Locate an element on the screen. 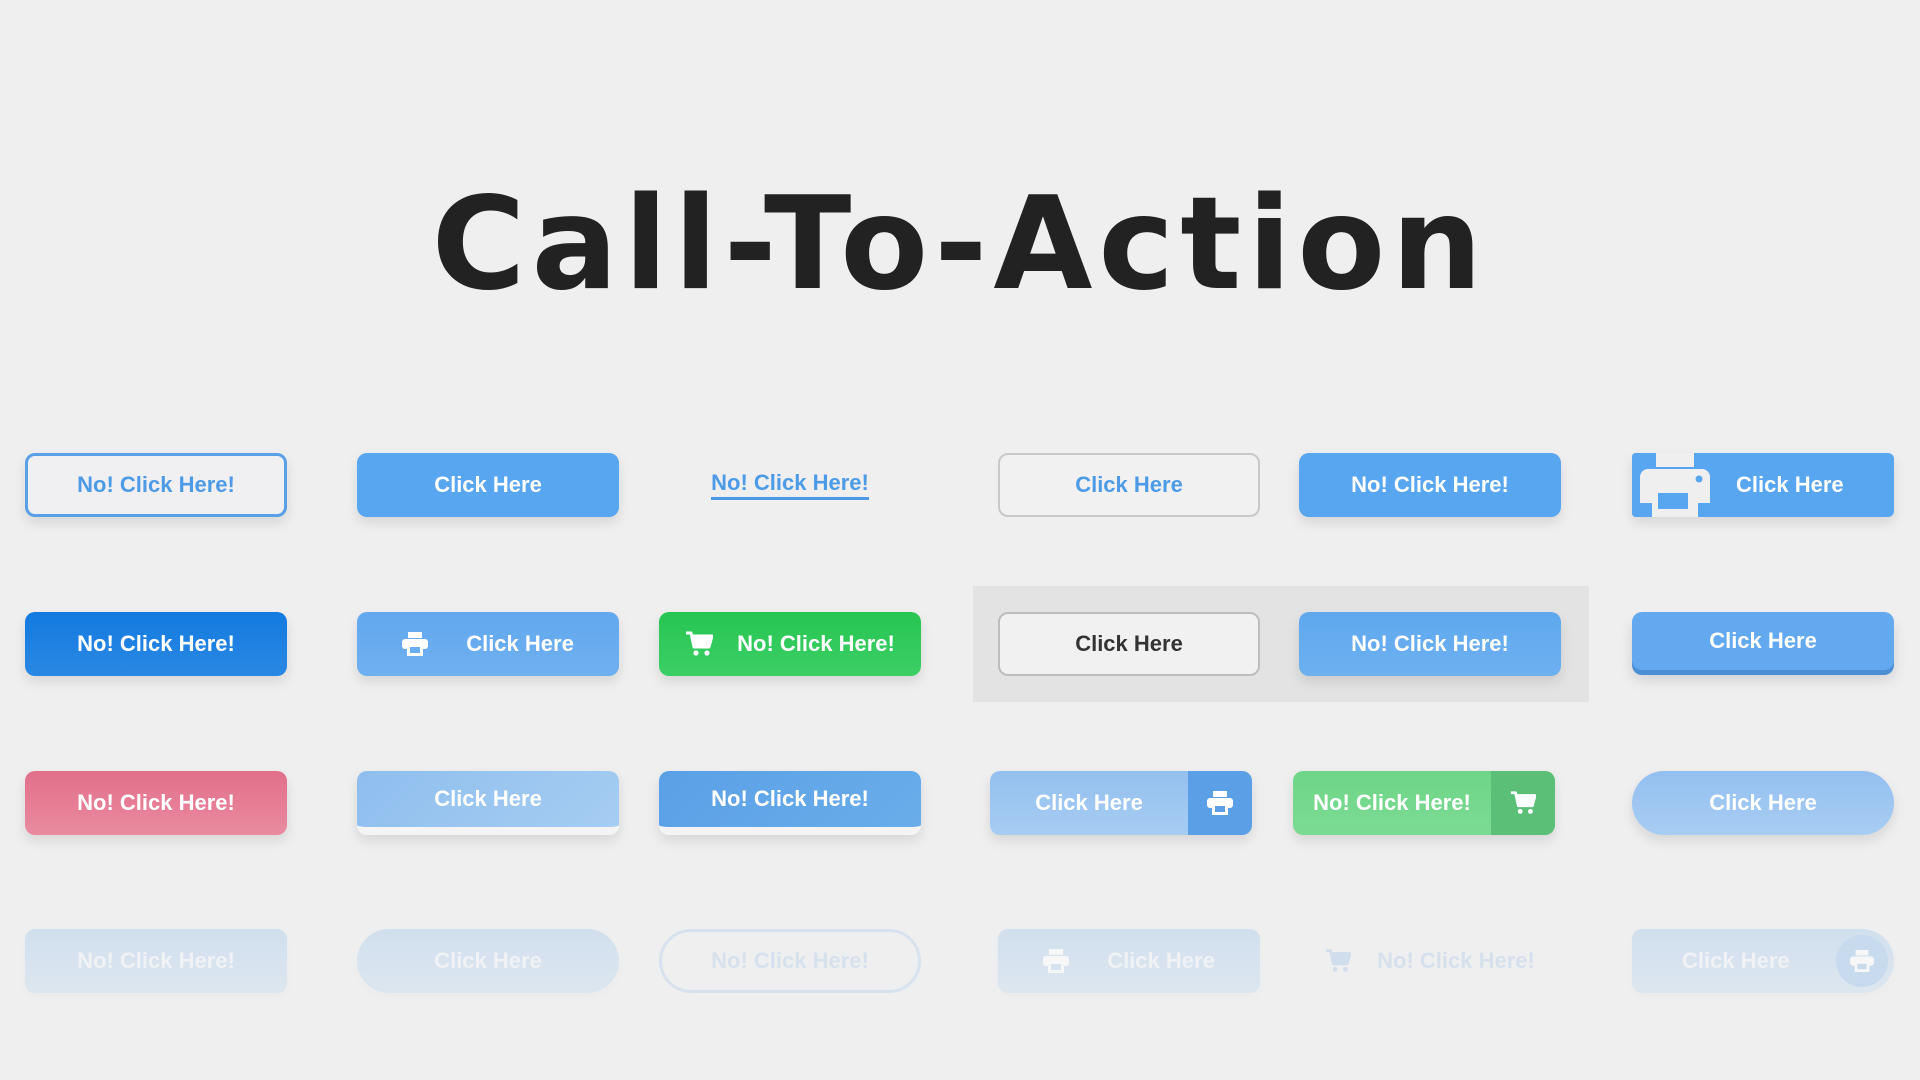 The width and height of the screenshot is (1920, 1080). cta-link-underlined: No! Click Here! is located at coordinates (790, 485).